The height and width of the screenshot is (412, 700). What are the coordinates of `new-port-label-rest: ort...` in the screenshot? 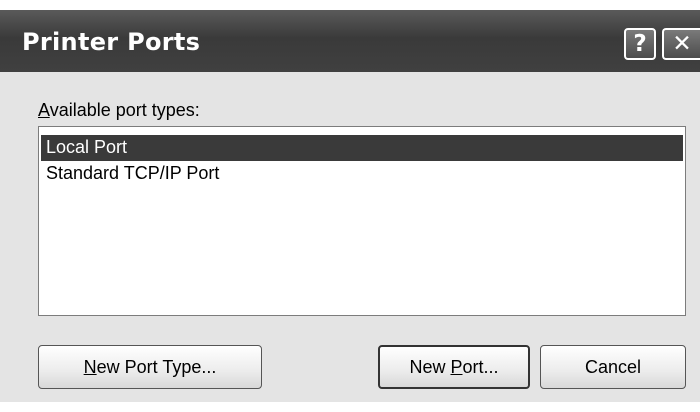 It's located at (480, 367).